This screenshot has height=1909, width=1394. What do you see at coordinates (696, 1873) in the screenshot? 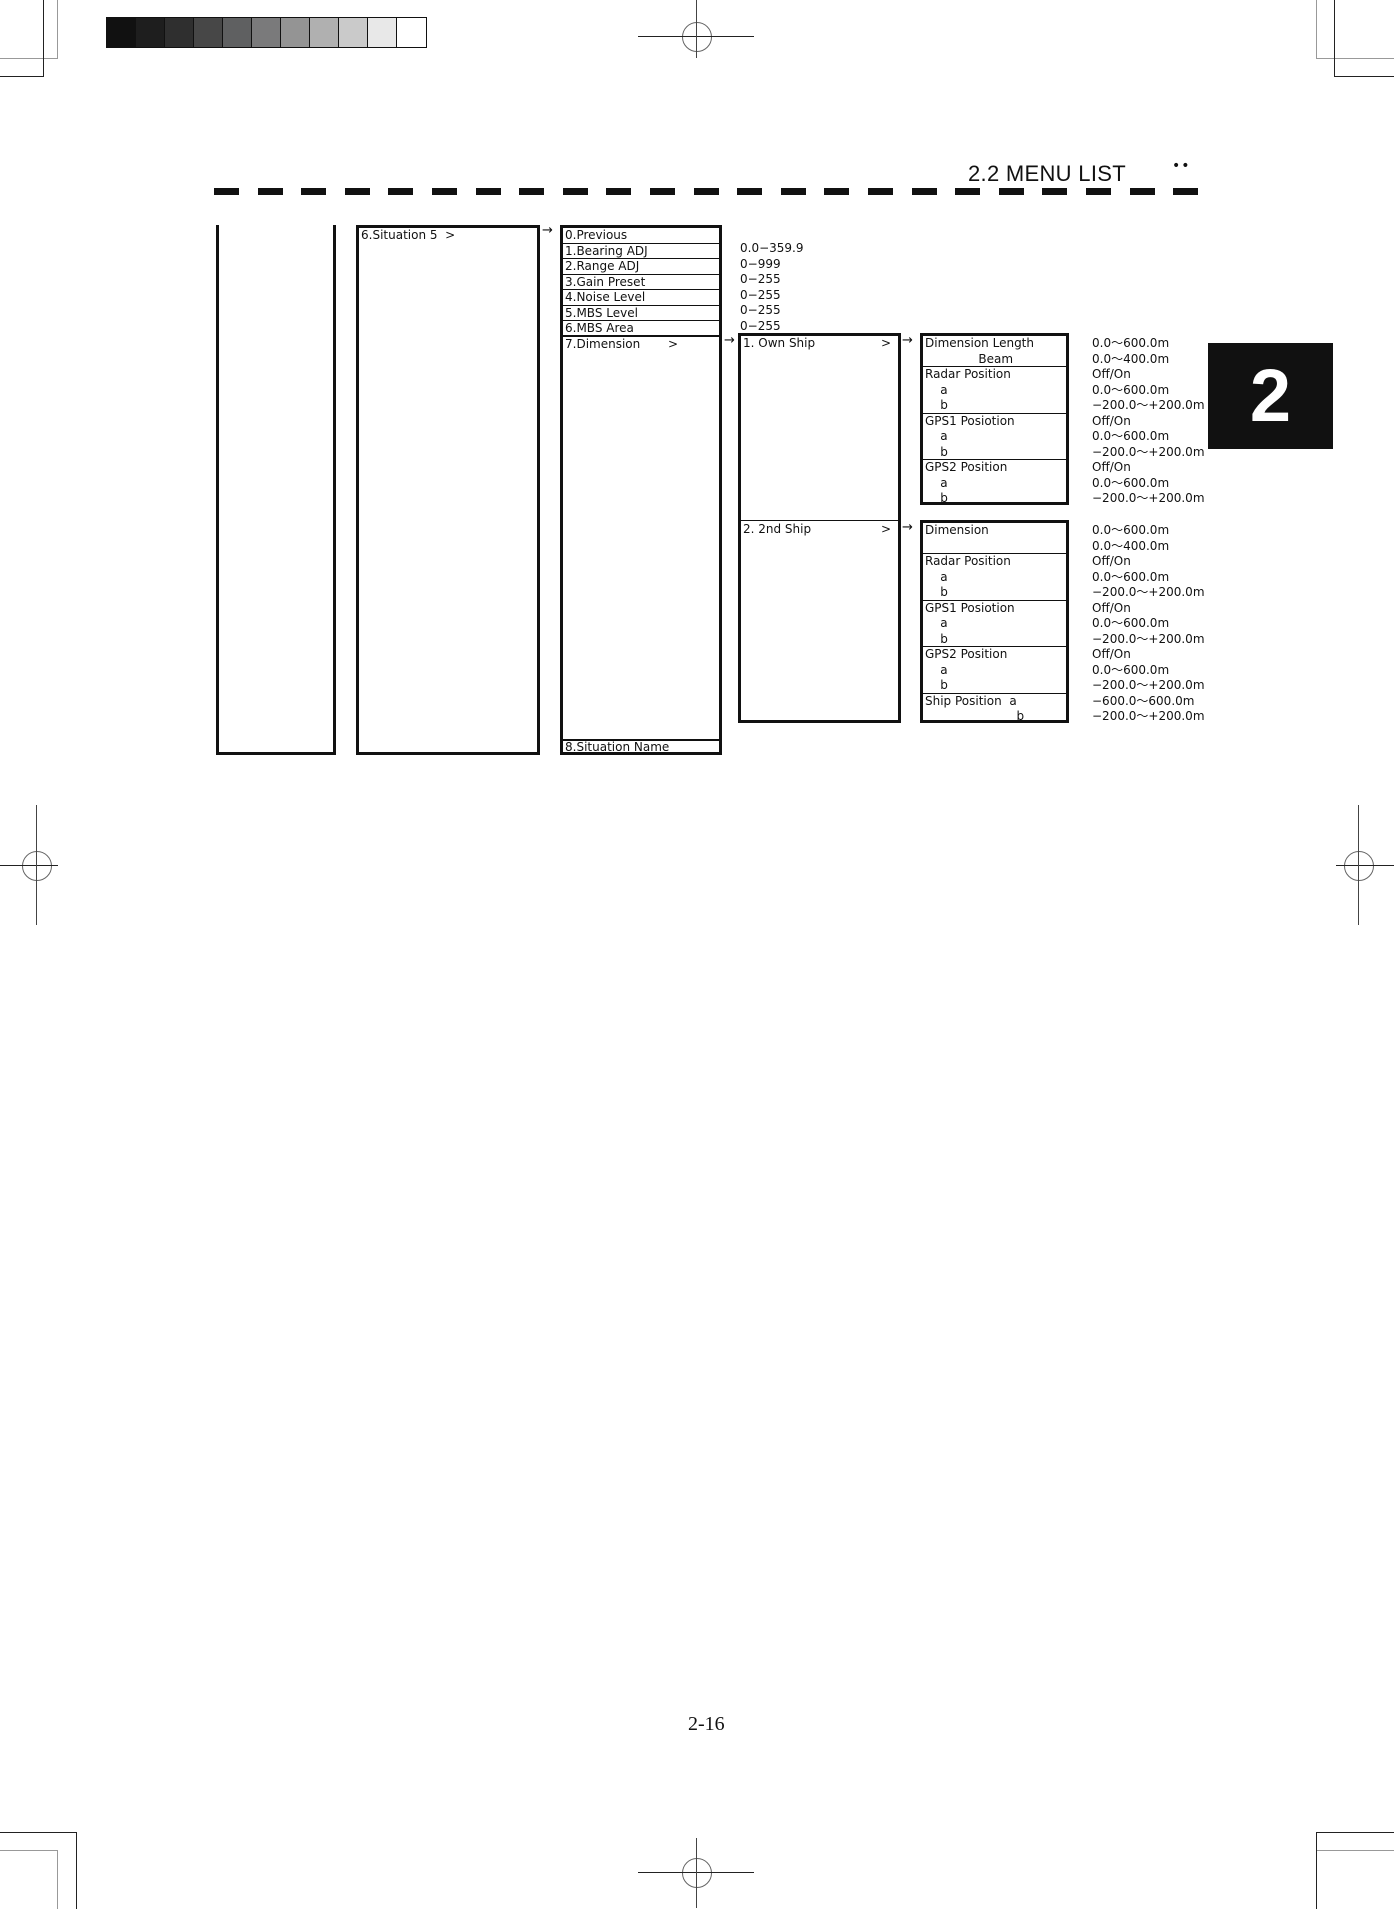
I see `registration-mark-bottom` at bounding box center [696, 1873].